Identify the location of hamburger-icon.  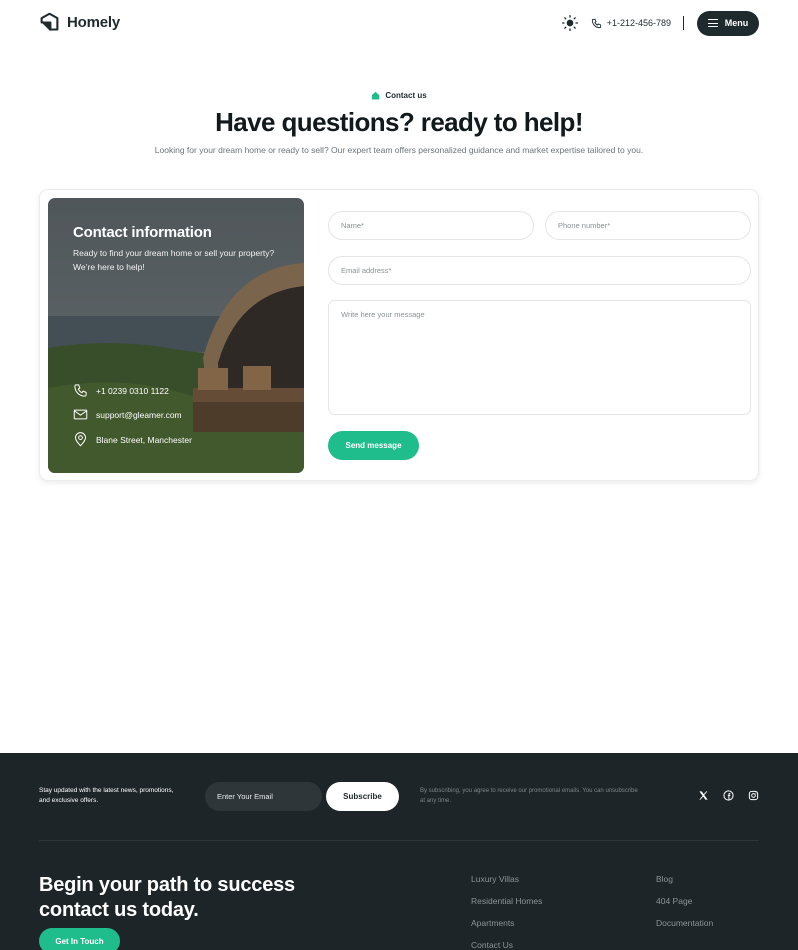
(712, 23).